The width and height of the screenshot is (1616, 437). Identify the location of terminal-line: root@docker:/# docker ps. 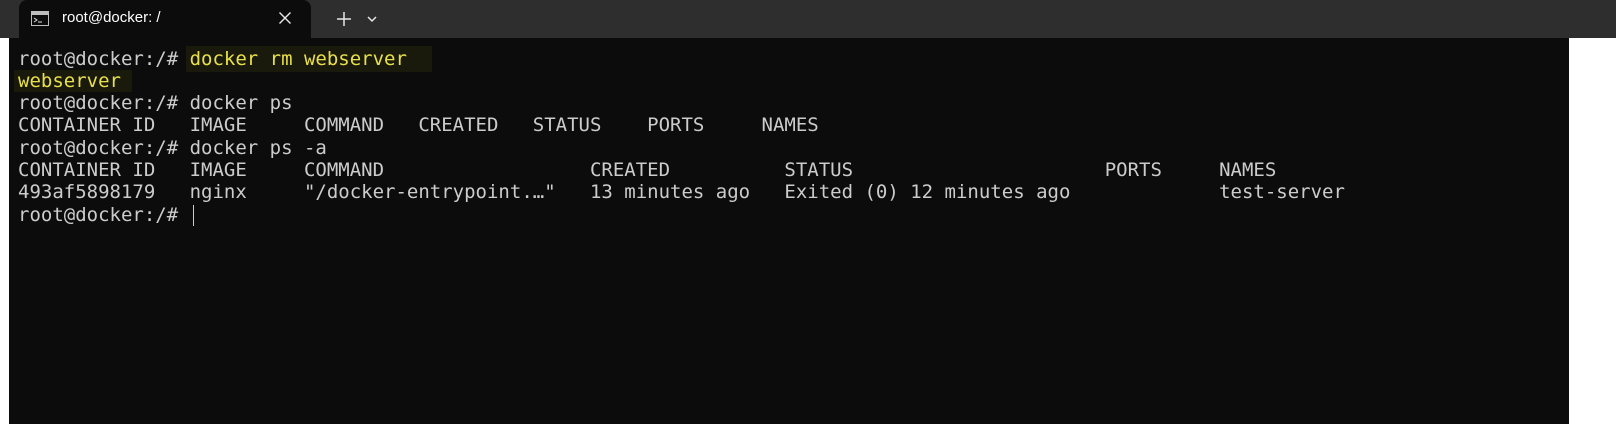
(155, 103).